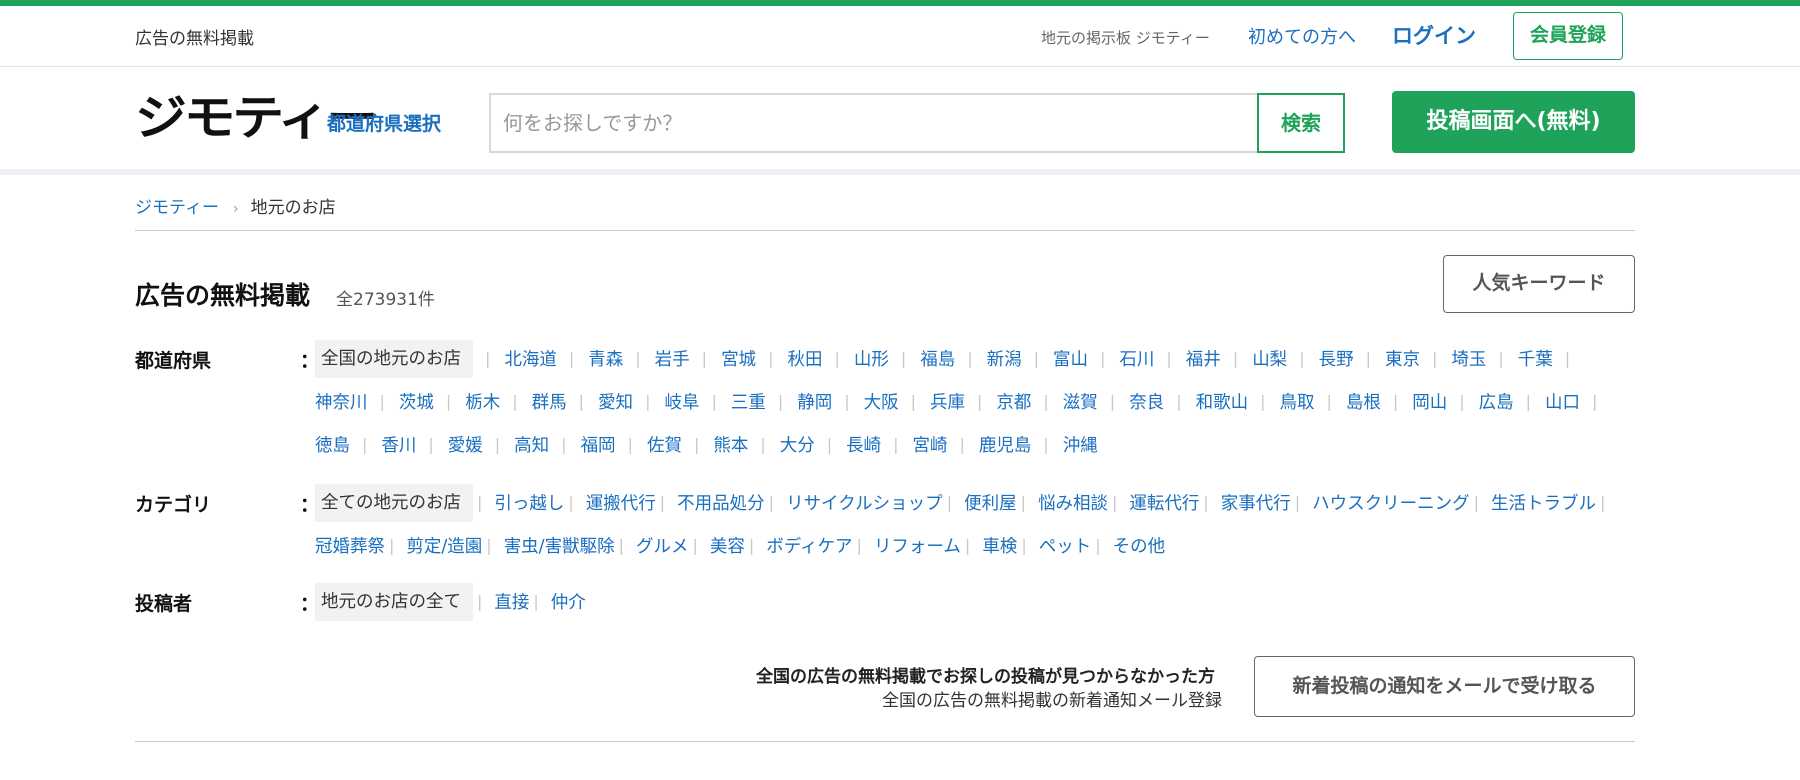 This screenshot has width=1800, height=780. I want to click on filter-item: 愛知 |, so click(631, 401).